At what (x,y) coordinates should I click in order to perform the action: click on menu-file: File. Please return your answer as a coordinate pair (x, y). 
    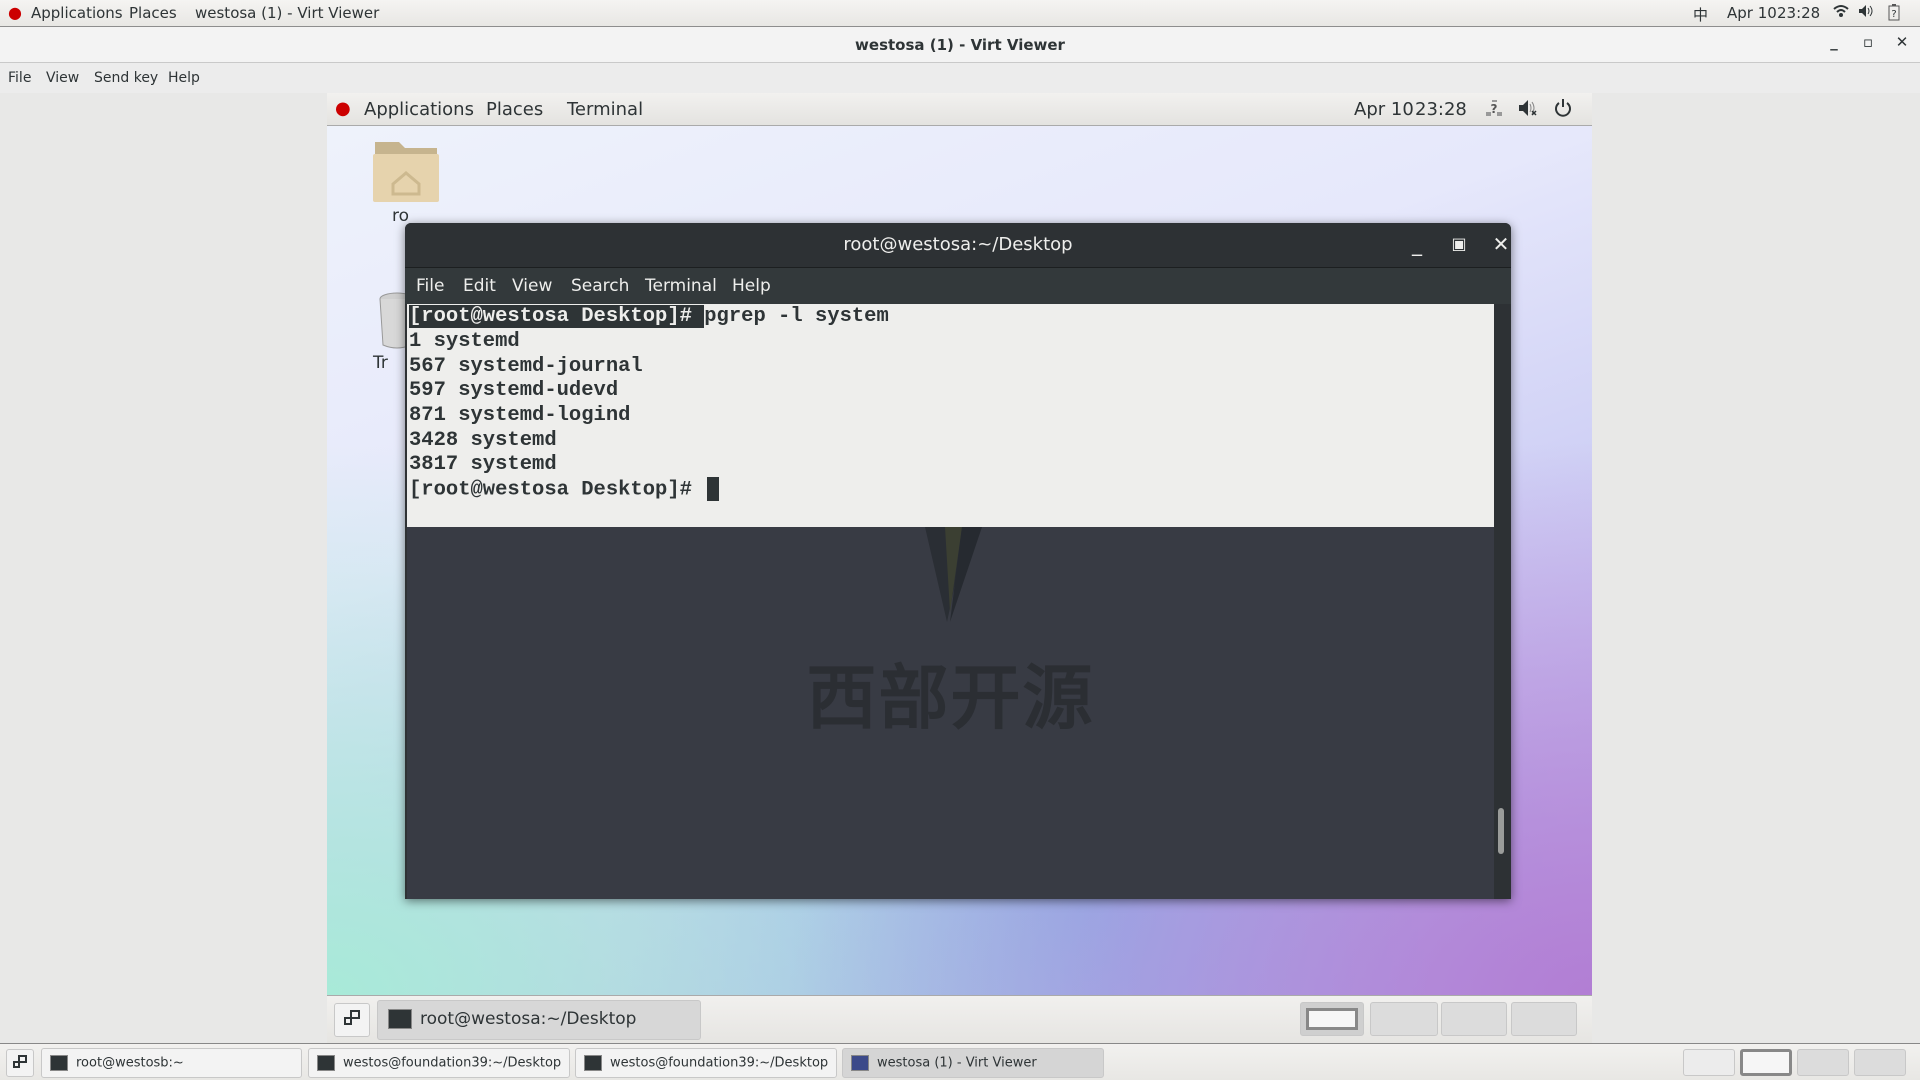
    Looking at the image, I should click on (19, 78).